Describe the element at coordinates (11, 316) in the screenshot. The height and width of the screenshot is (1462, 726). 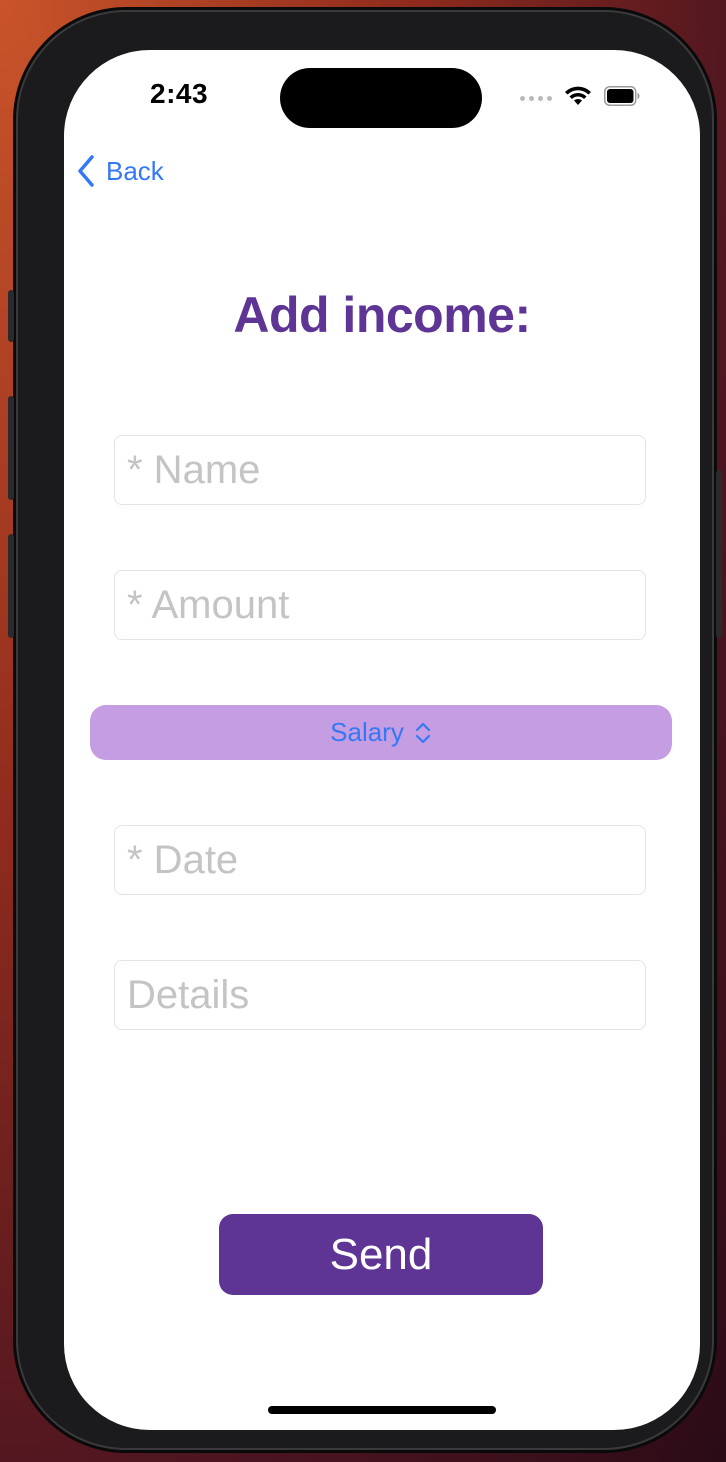
I see `action-button` at that location.